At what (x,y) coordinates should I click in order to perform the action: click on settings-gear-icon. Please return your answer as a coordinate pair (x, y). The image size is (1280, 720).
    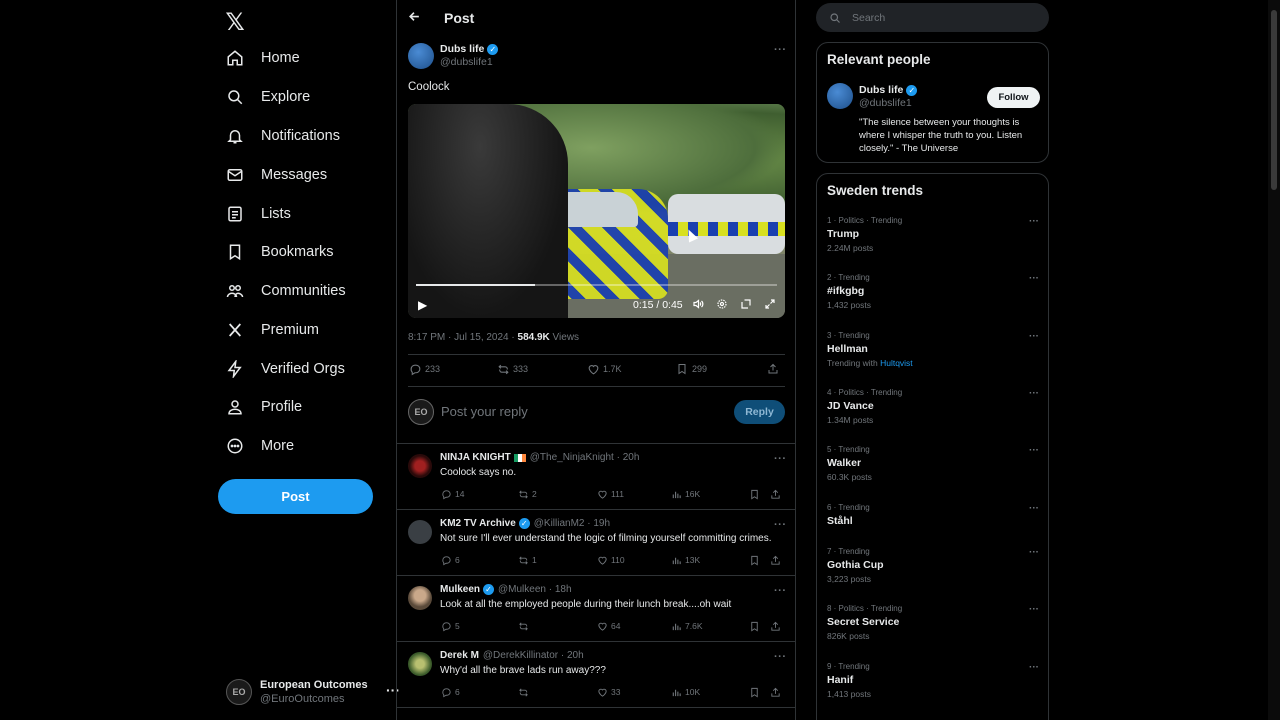
    Looking at the image, I should click on (722, 305).